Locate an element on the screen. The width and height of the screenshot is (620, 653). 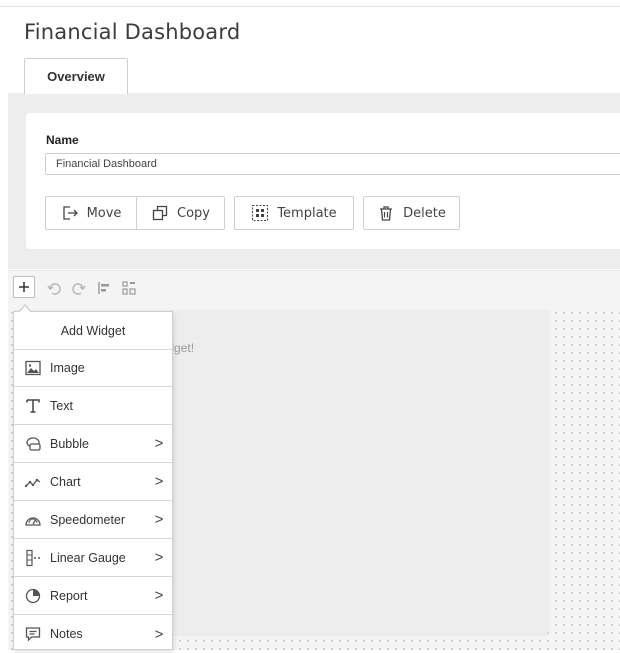
move-button: Move is located at coordinates (91, 213).